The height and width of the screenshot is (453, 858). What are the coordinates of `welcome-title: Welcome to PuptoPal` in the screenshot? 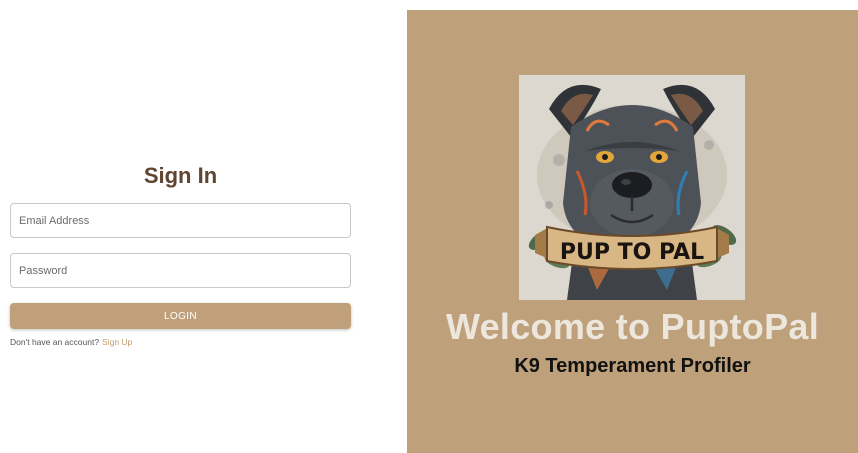 It's located at (632, 326).